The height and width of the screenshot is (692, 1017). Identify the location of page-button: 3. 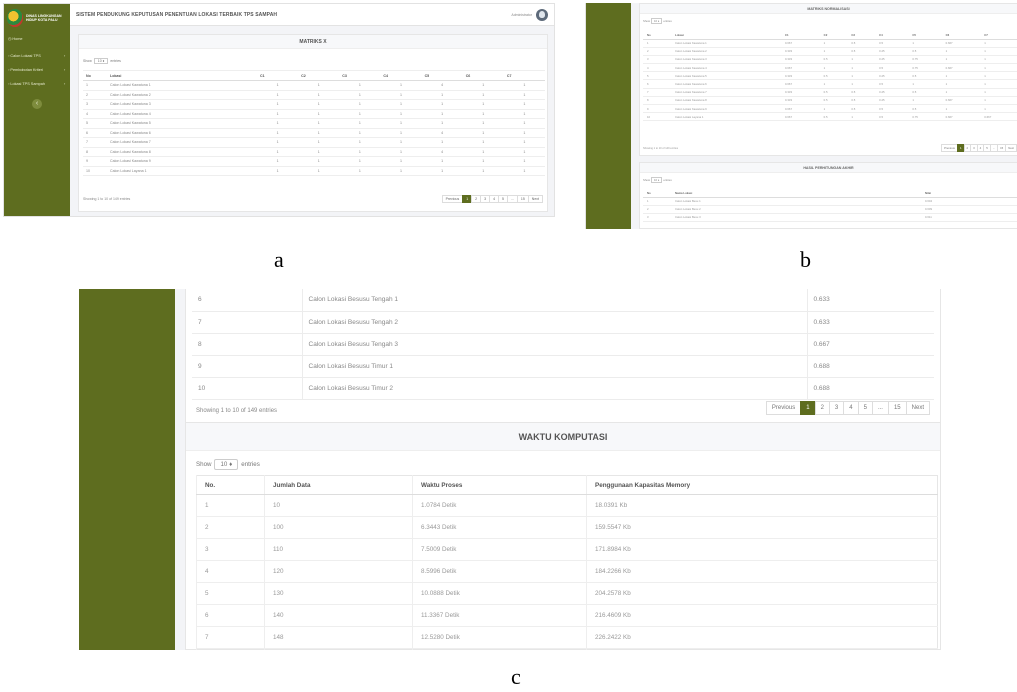
(836, 408).